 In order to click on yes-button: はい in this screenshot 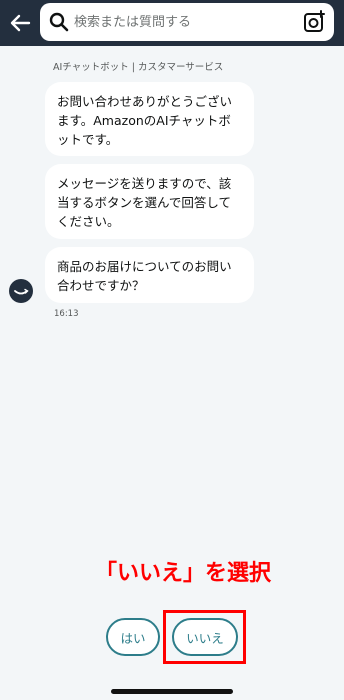, I will do `click(133, 637)`.